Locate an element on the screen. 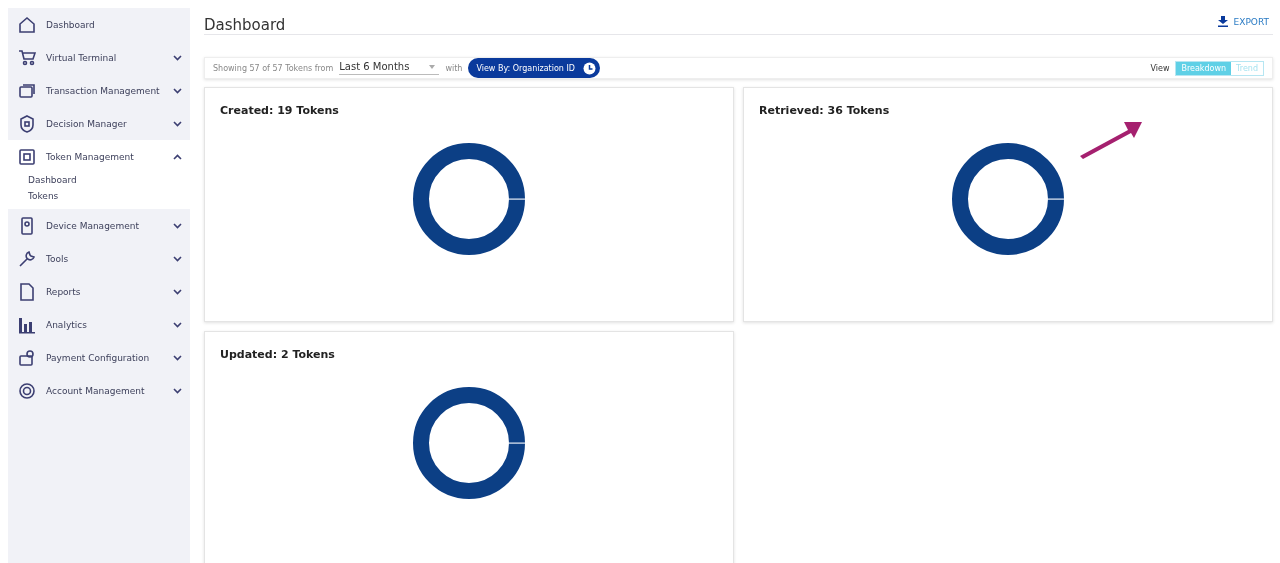 The height and width of the screenshot is (563, 1280). clock-icon is located at coordinates (589, 68).